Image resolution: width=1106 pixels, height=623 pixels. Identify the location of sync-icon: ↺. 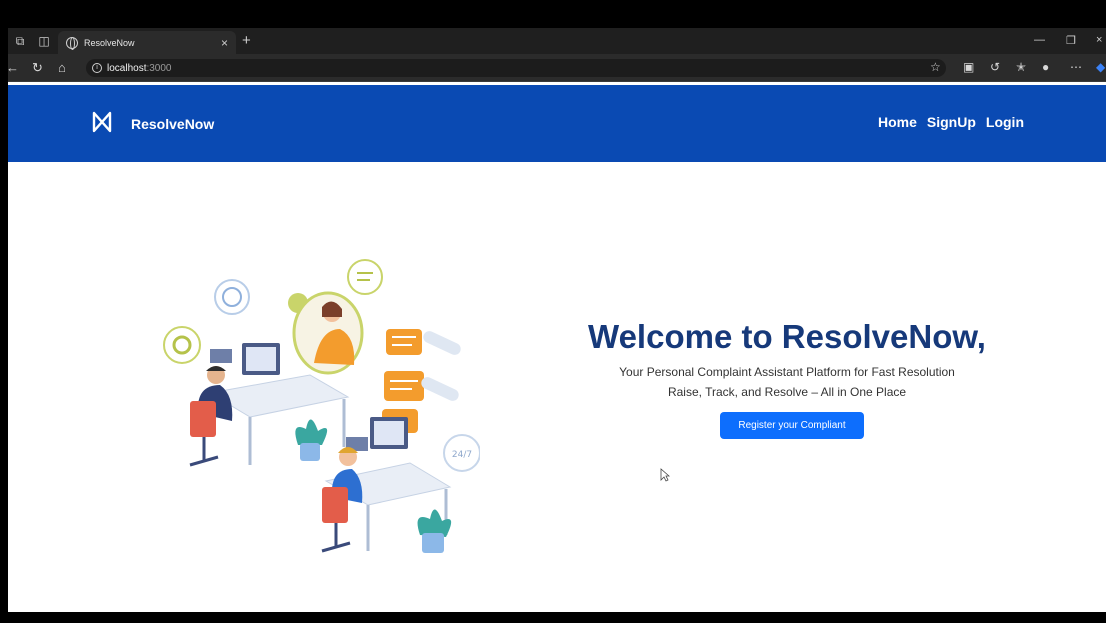
(995, 67).